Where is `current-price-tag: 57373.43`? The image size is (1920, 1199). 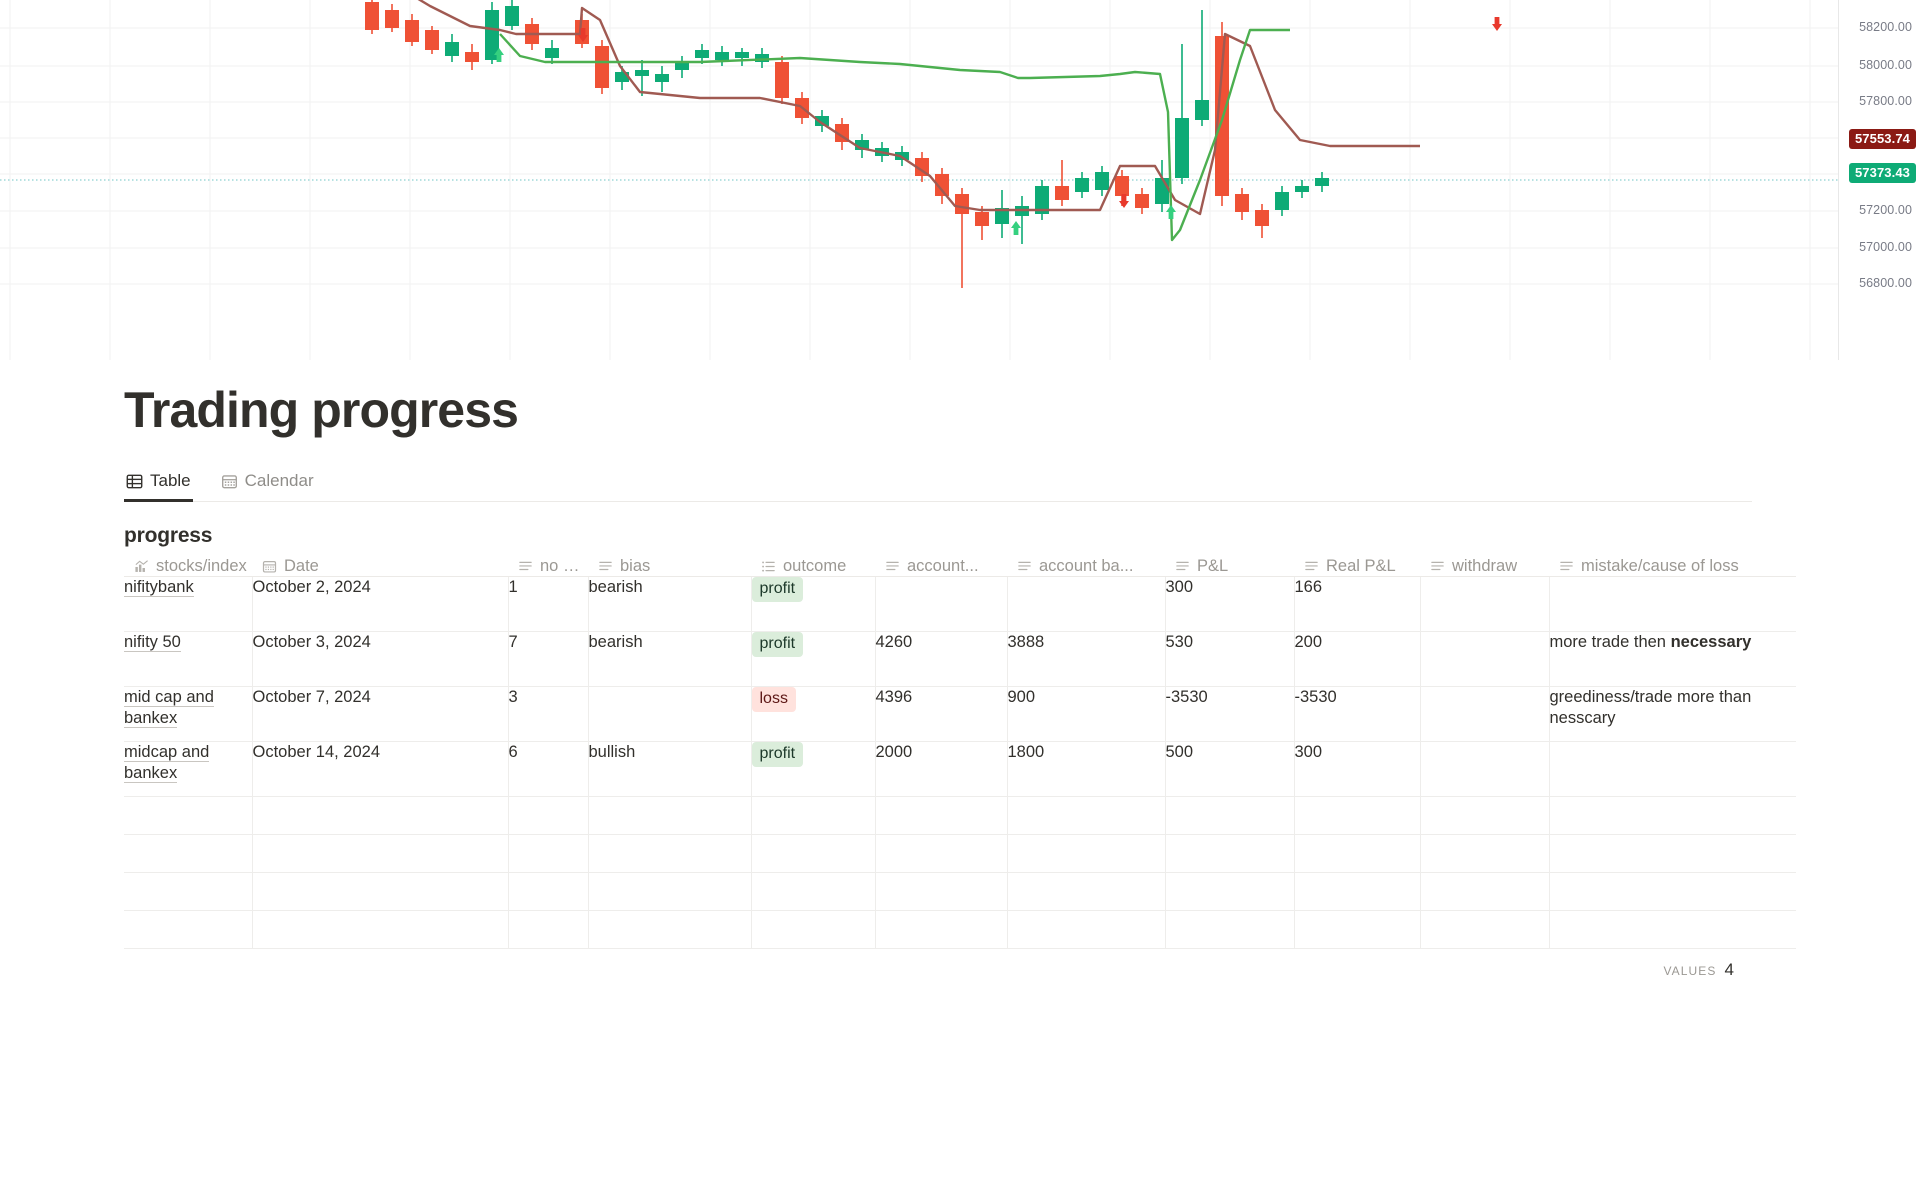 current-price-tag: 57373.43 is located at coordinates (1882, 173).